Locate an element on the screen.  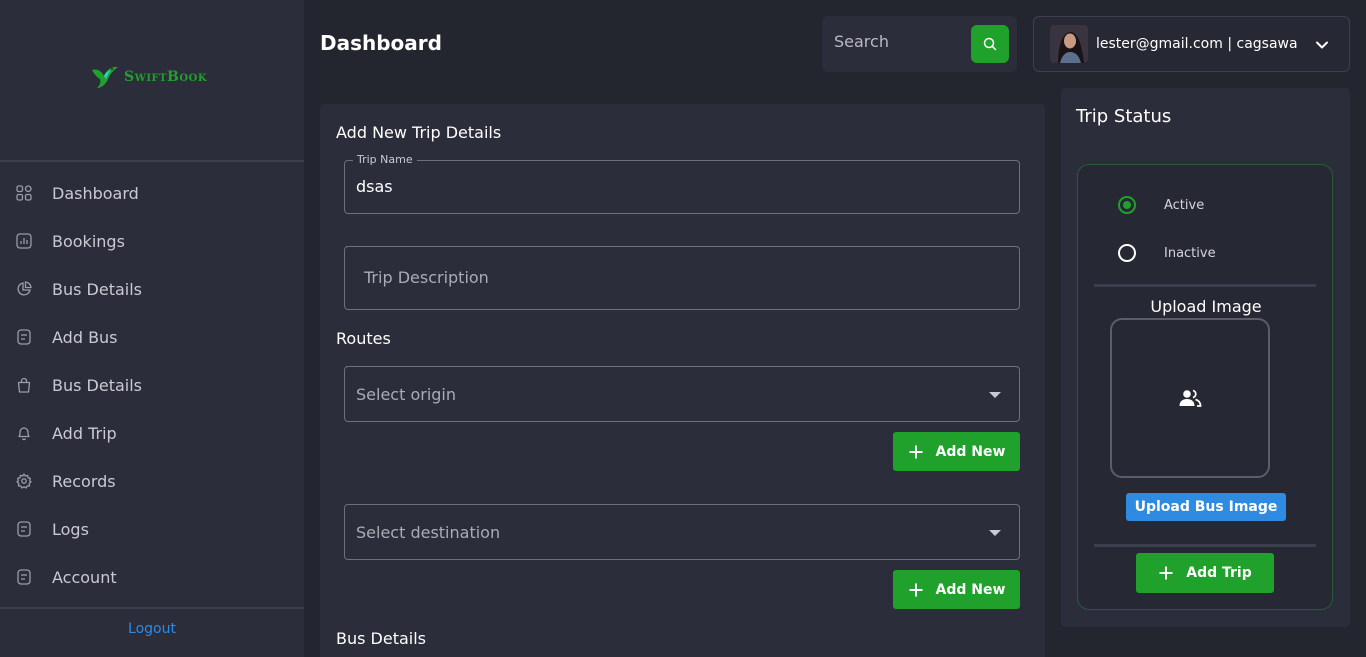
bell-icon is located at coordinates (24, 433).